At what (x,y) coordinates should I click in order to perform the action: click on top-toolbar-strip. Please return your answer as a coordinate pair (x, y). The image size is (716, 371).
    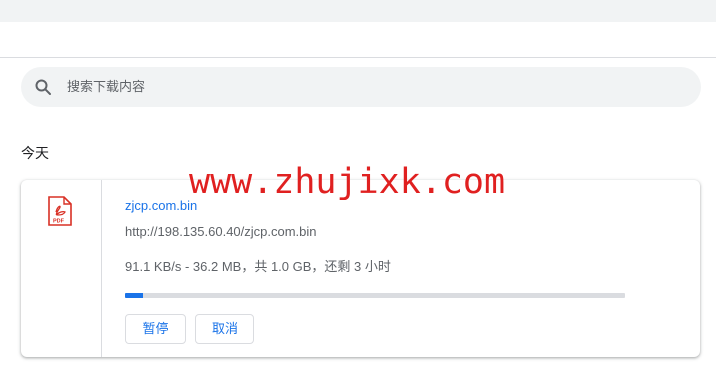
    Looking at the image, I should click on (358, 11).